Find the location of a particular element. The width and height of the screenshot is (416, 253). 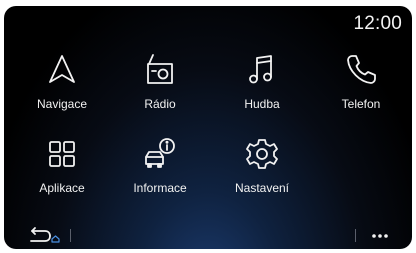

app-tile-settings: Nastavení is located at coordinates (262, 172).